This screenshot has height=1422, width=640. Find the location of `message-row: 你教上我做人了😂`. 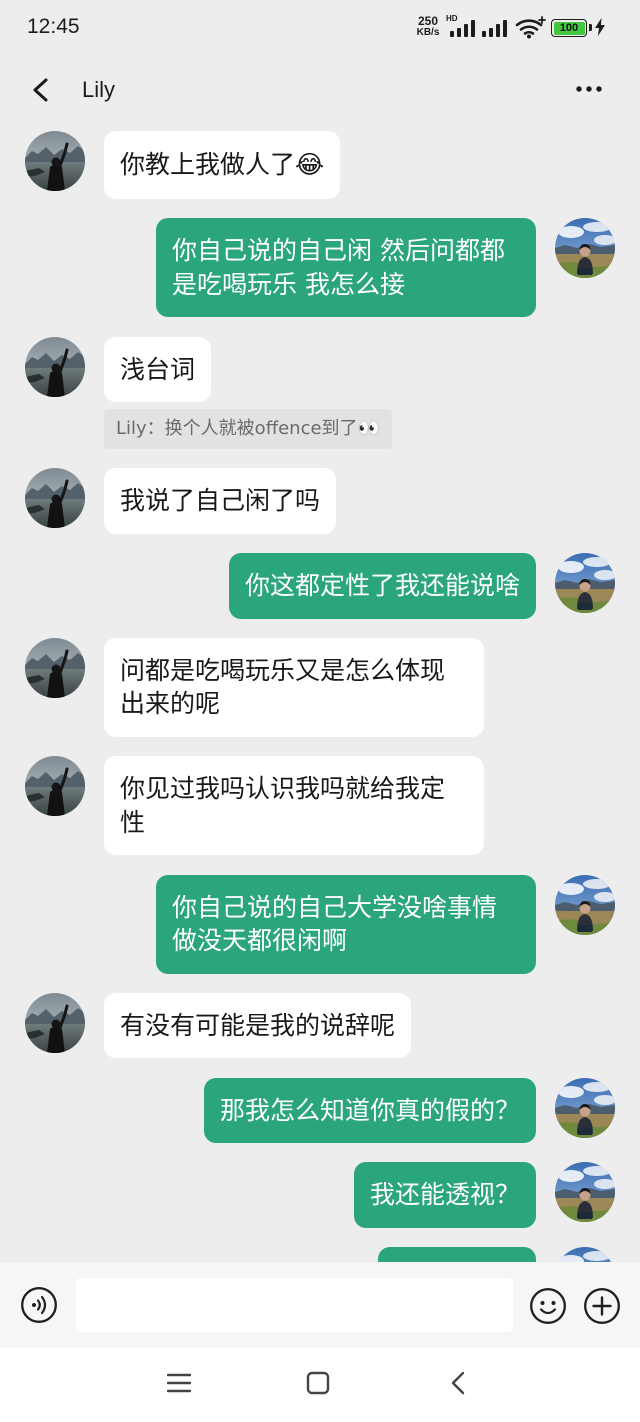

message-row: 你教上我做人了😂 is located at coordinates (320, 165).